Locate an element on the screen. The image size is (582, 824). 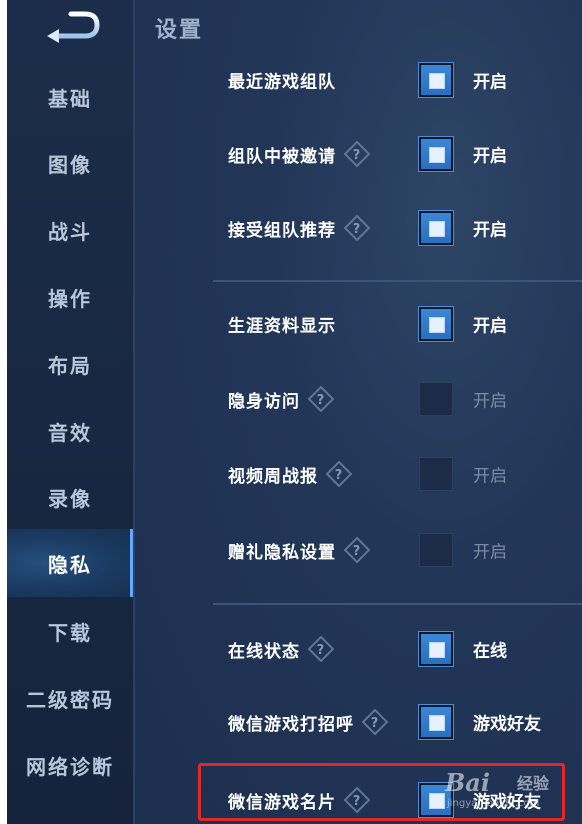
active-indicator is located at coordinates (131, 563).